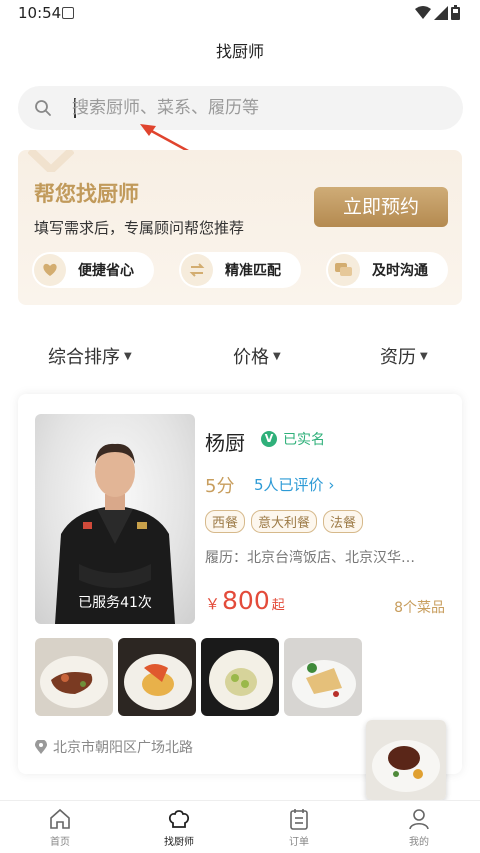 Image resolution: width=480 pixels, height=853 pixels. I want to click on status-bar: 10:54, so click(240, 14).